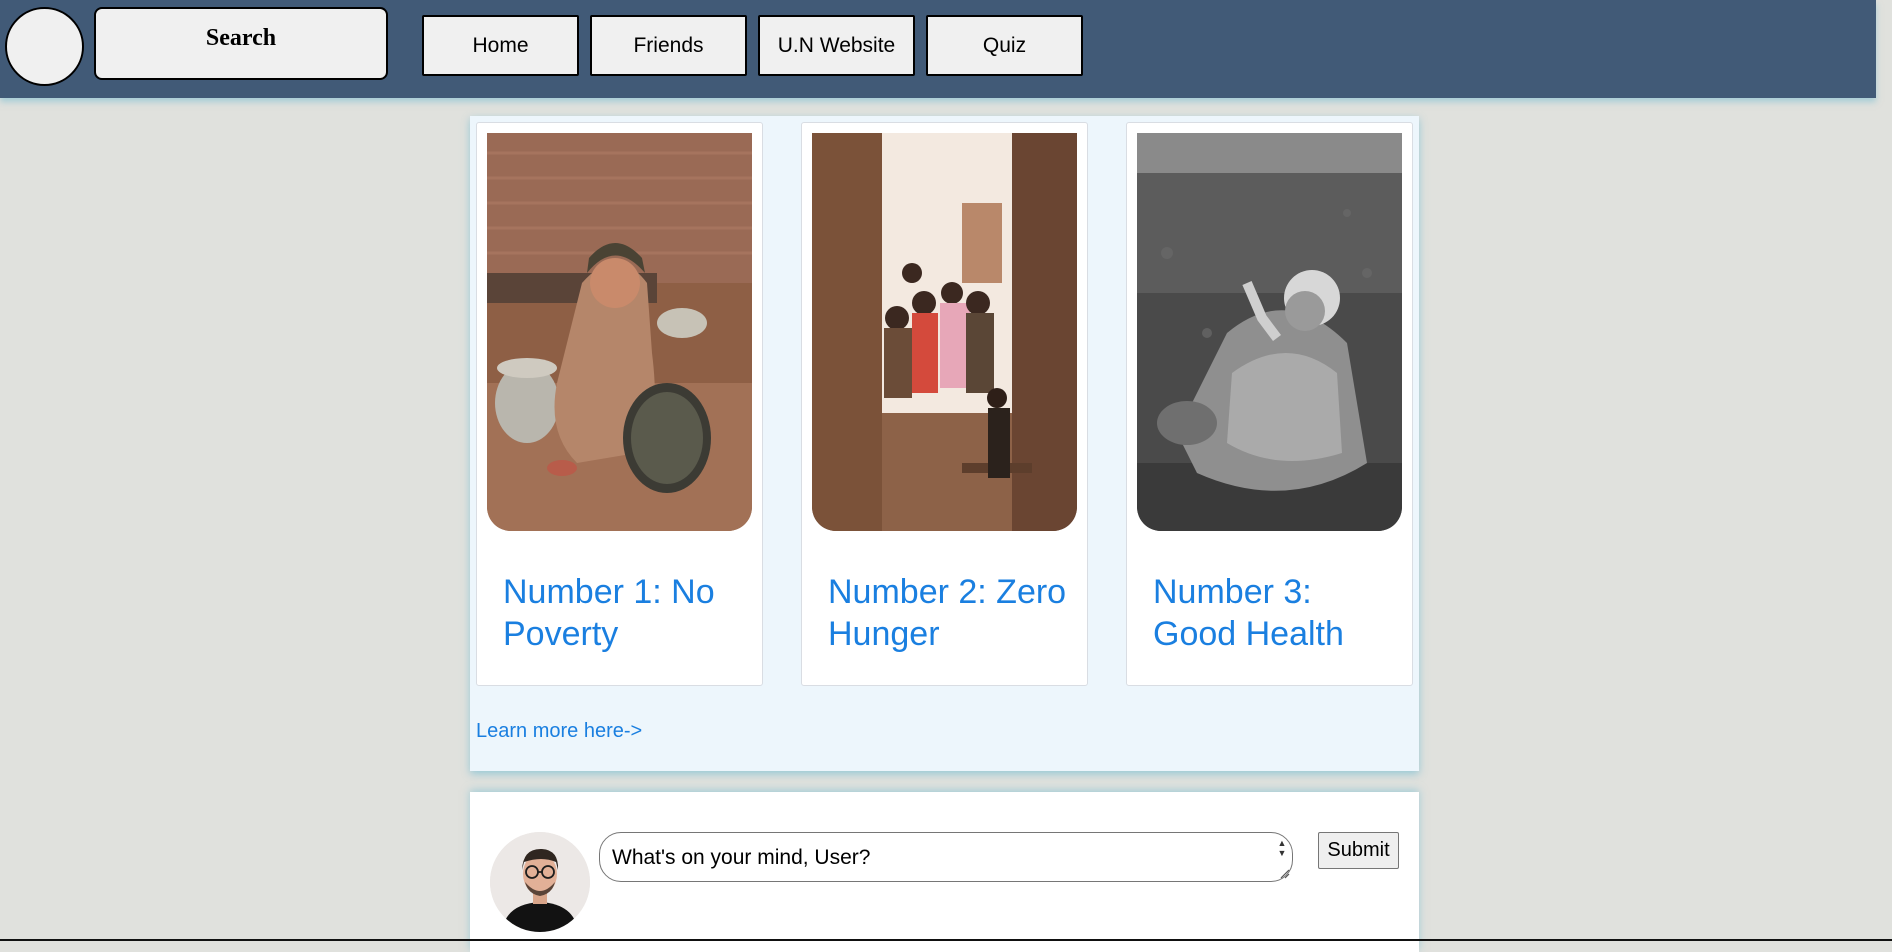  Describe the element at coordinates (668, 45) in the screenshot. I see `nav-friends-button: Friends` at that location.